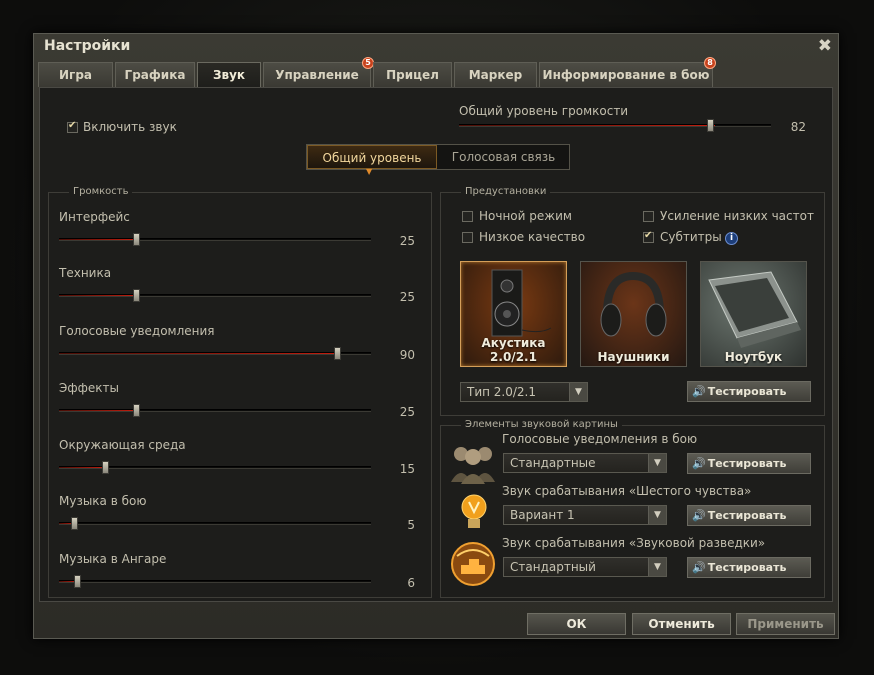 Image resolution: width=874 pixels, height=675 pixels. Describe the element at coordinates (94, 217) in the screenshot. I see `volume-interface-label: Интерфейс` at that location.